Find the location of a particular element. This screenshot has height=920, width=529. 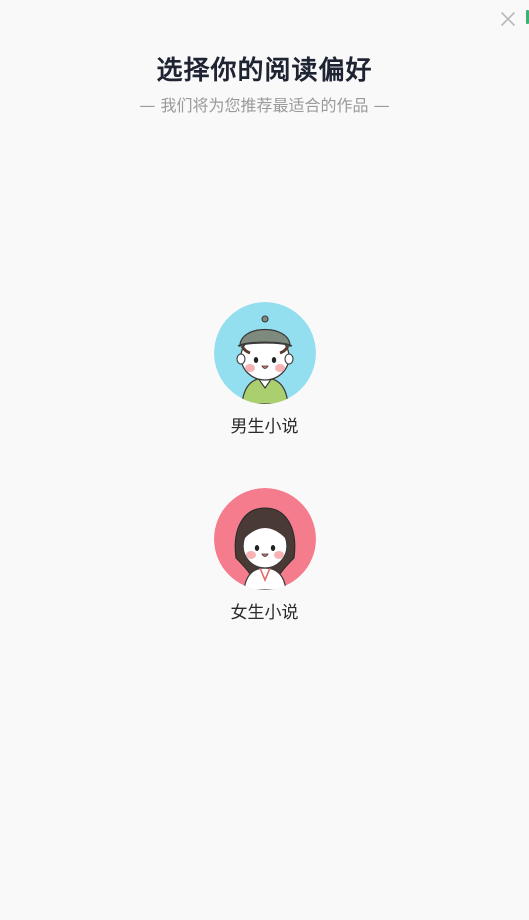

female-novel-label: 女生小说 is located at coordinates (264, 613).